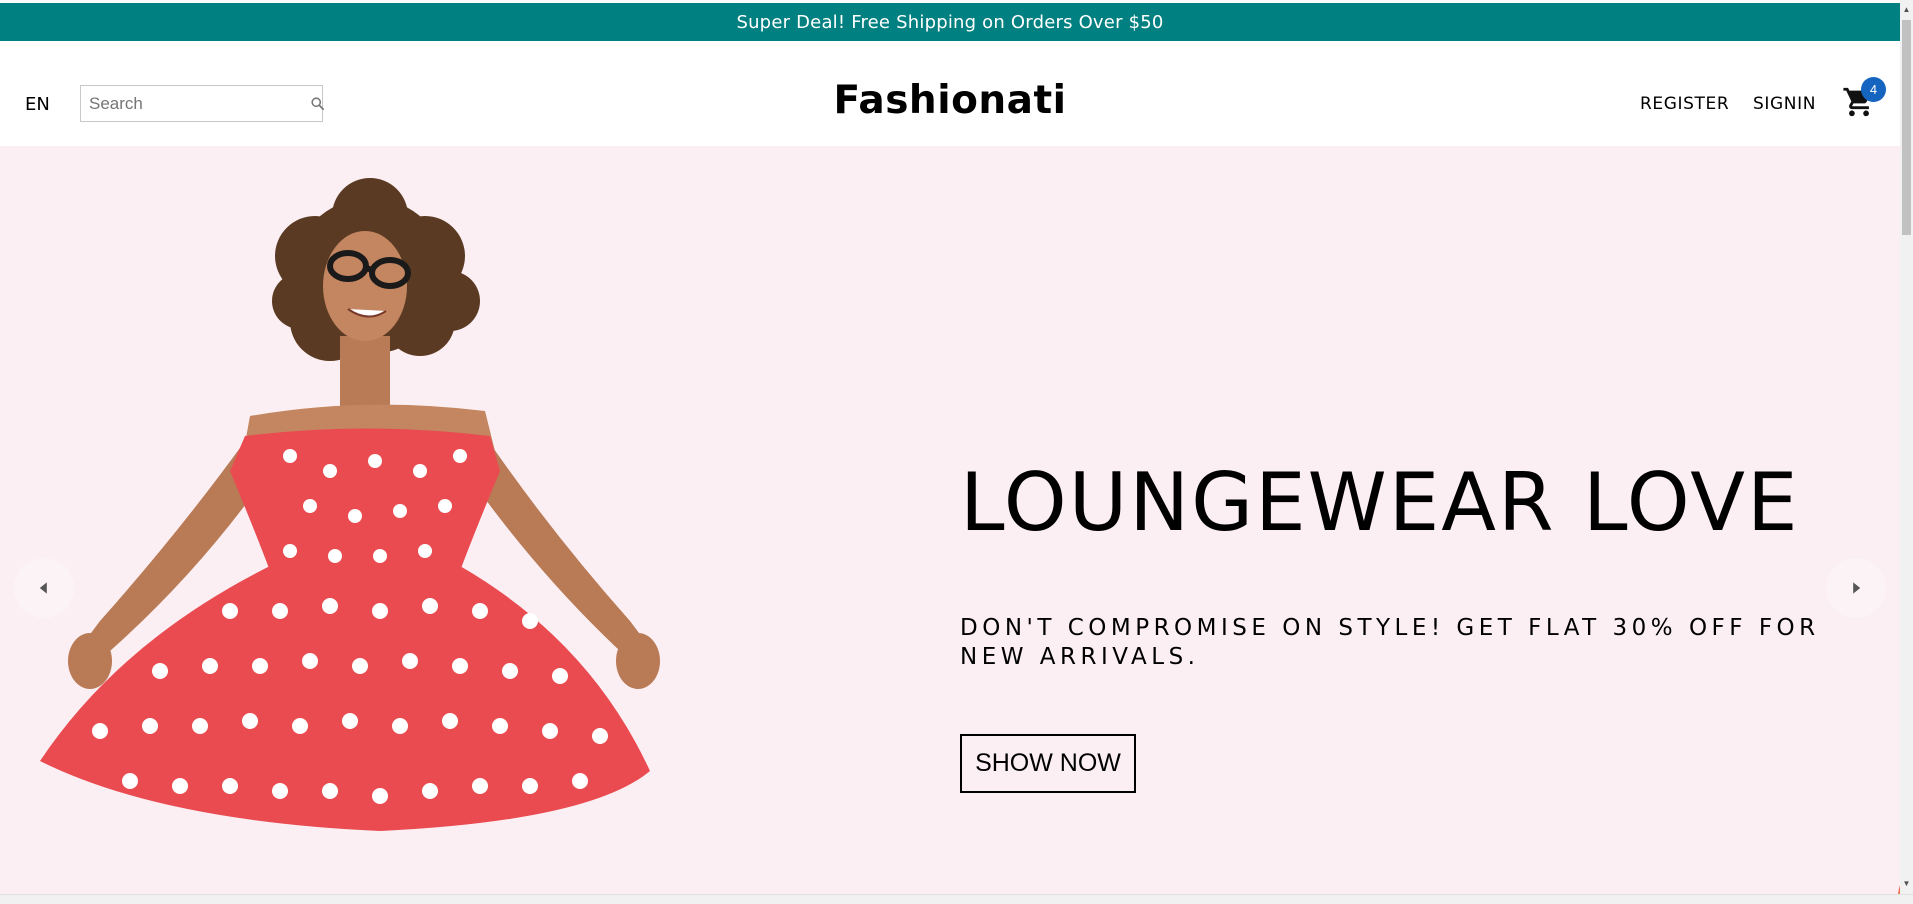 Image resolution: width=1913 pixels, height=904 pixels. Describe the element at coordinates (317, 104) in the screenshot. I see `search-icon` at that location.